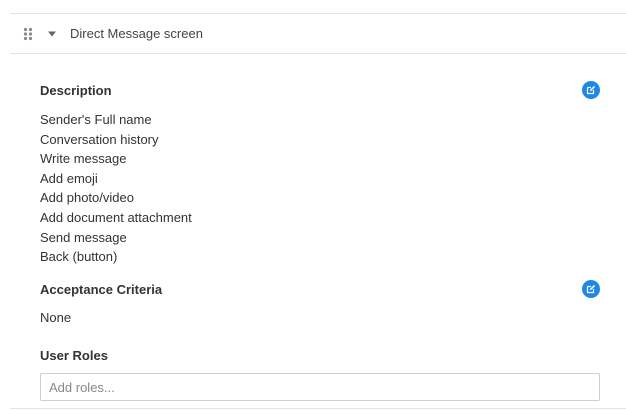 The height and width of the screenshot is (410, 626). What do you see at coordinates (74, 355) in the screenshot?
I see `user-roles-heading: User Roles` at bounding box center [74, 355].